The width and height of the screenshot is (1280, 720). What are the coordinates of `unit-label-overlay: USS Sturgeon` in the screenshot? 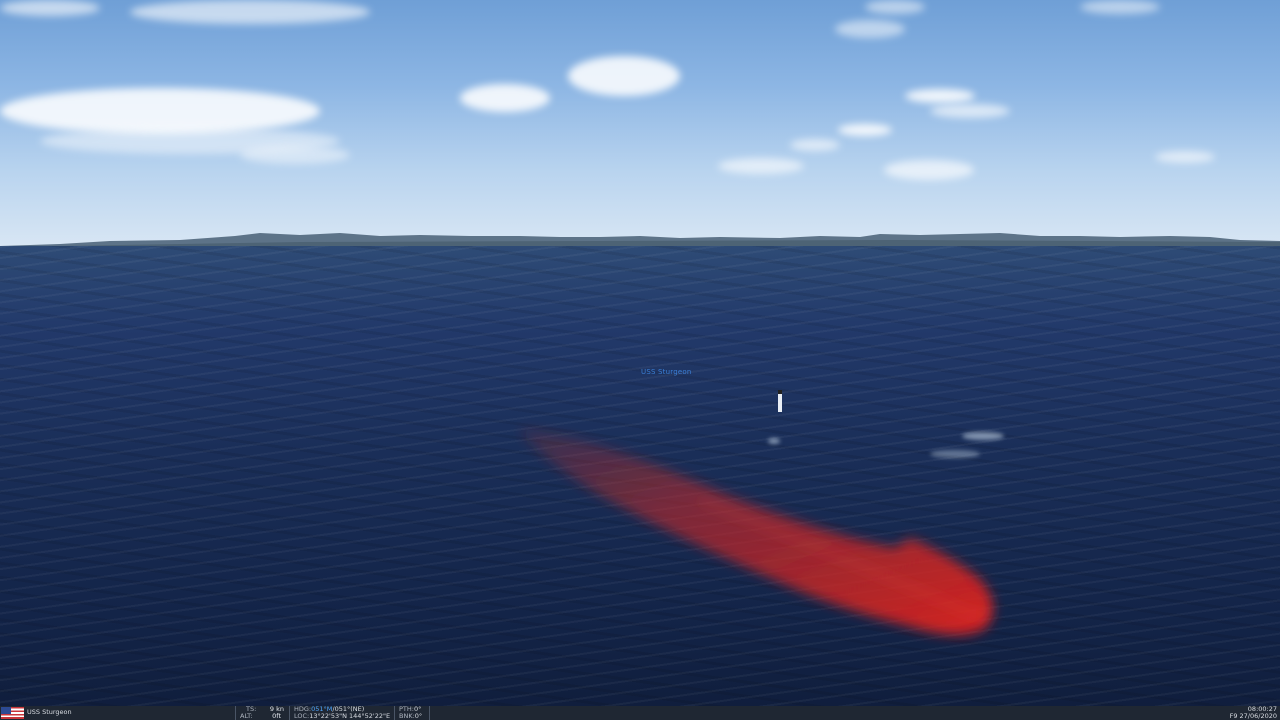 It's located at (666, 372).